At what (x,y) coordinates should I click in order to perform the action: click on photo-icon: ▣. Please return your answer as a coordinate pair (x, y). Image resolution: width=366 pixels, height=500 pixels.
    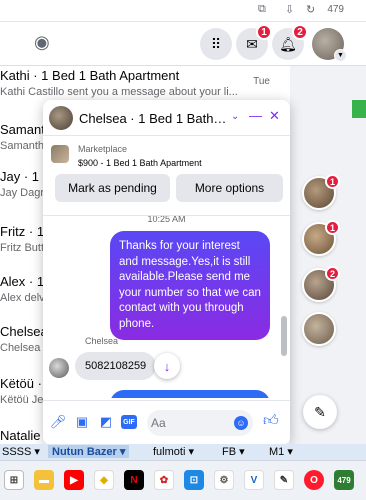
    Looking at the image, I should click on (82, 422).